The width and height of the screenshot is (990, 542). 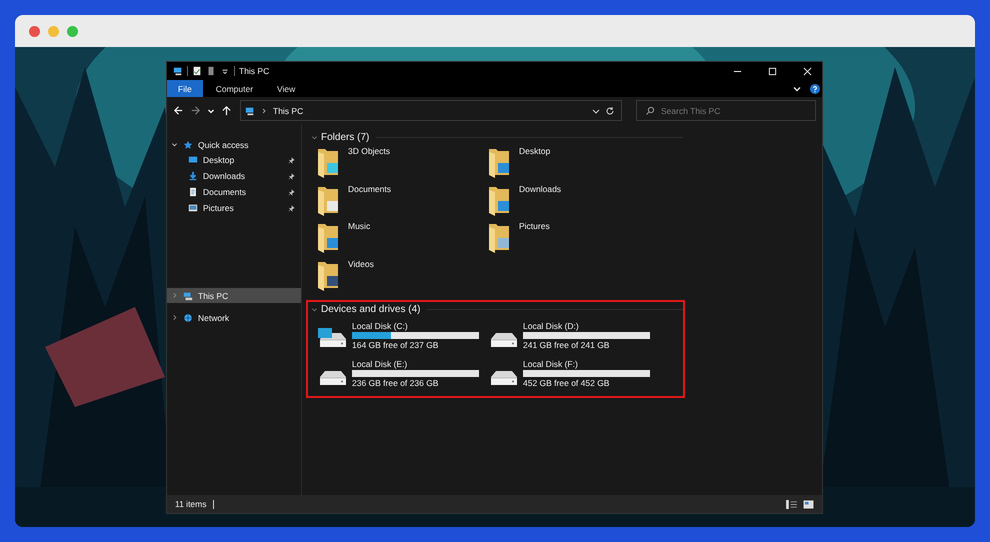 What do you see at coordinates (188, 145) in the screenshot?
I see `star-icon` at bounding box center [188, 145].